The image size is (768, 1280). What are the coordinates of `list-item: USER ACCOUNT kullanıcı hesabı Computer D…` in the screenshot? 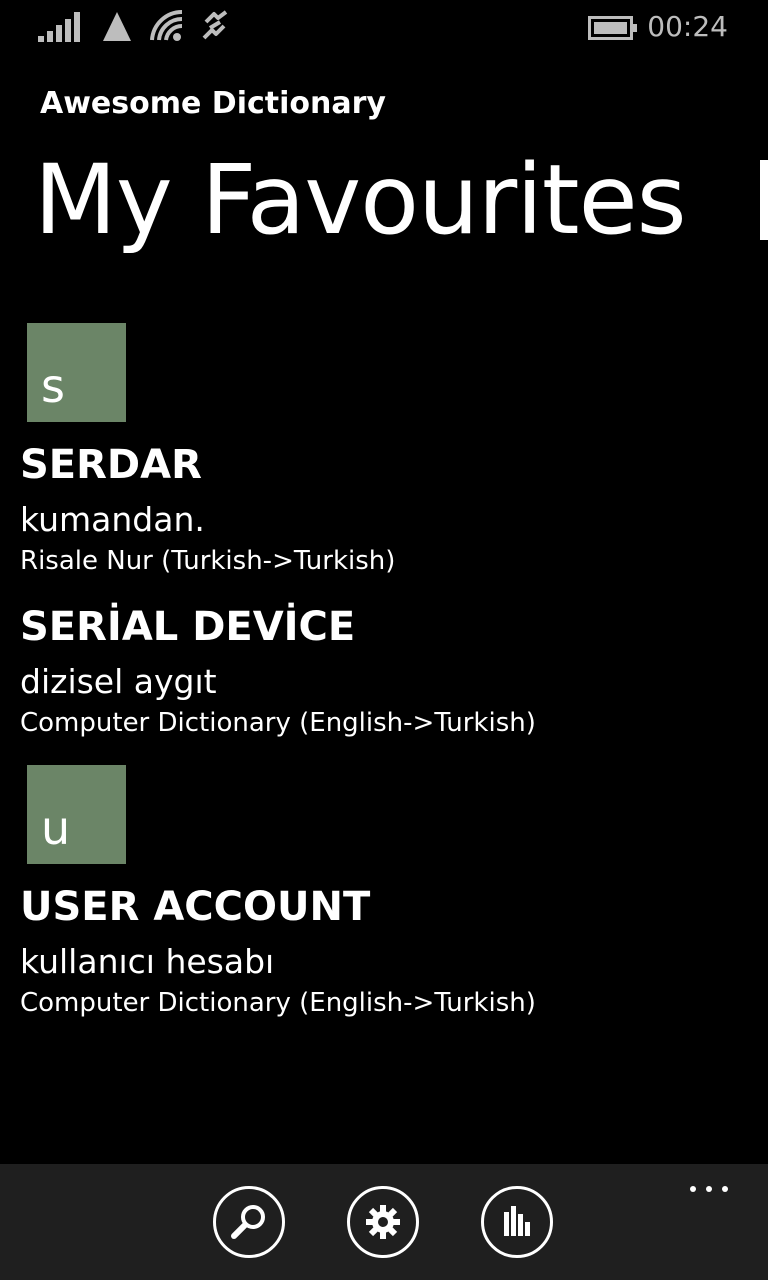 It's located at (385, 951).